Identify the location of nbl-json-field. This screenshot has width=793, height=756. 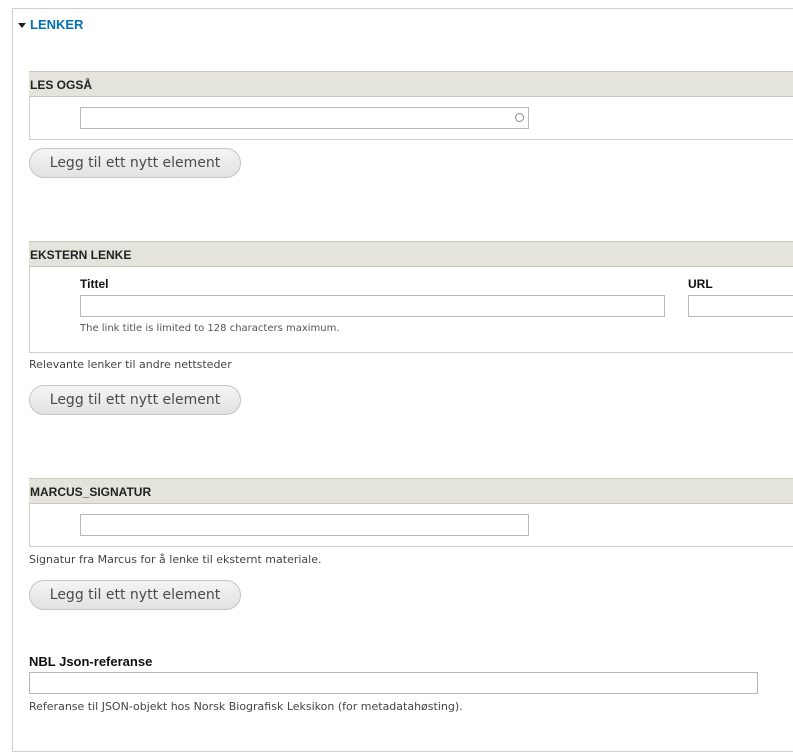
(393, 683).